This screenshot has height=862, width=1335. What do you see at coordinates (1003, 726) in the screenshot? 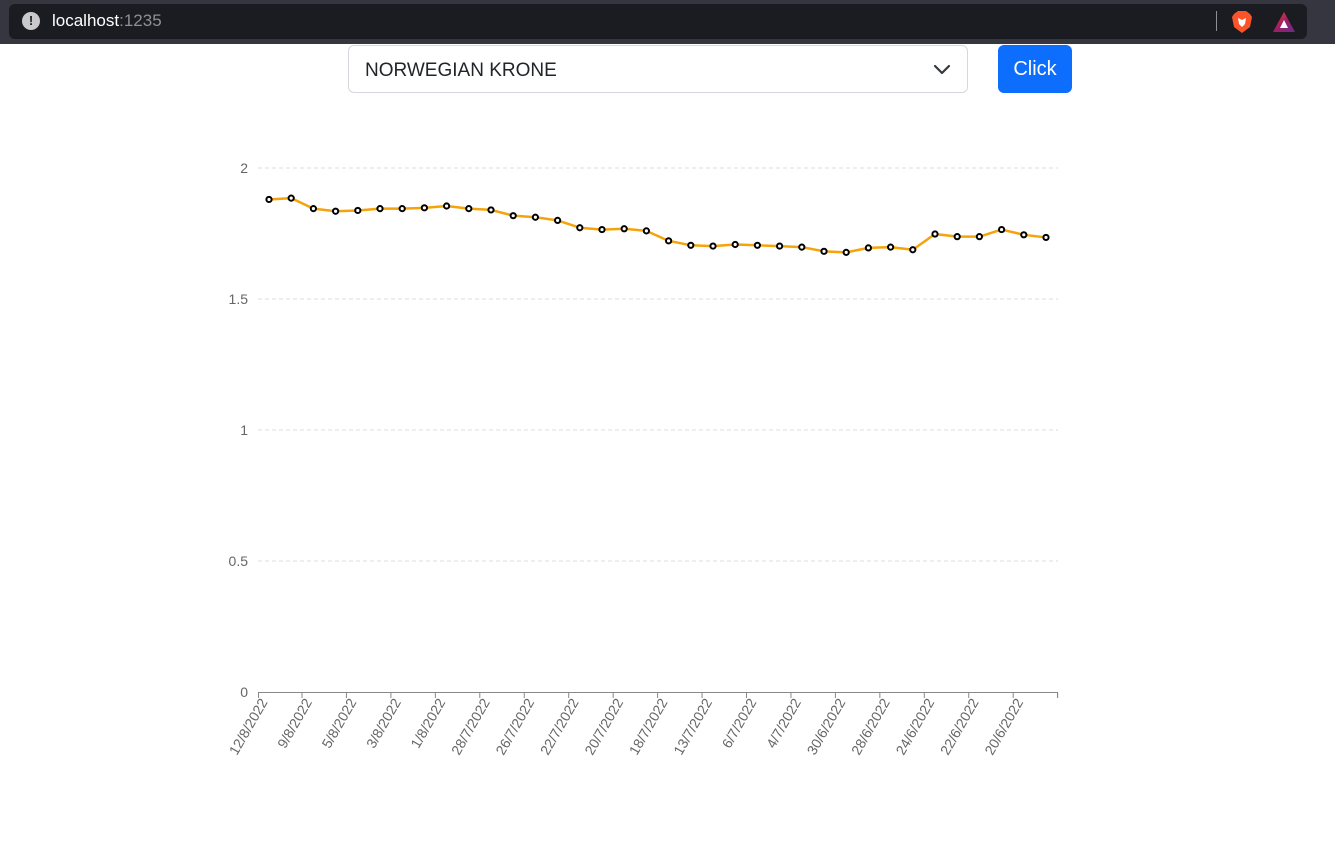
I see `x-tick-label: 20/6/2022` at bounding box center [1003, 726].